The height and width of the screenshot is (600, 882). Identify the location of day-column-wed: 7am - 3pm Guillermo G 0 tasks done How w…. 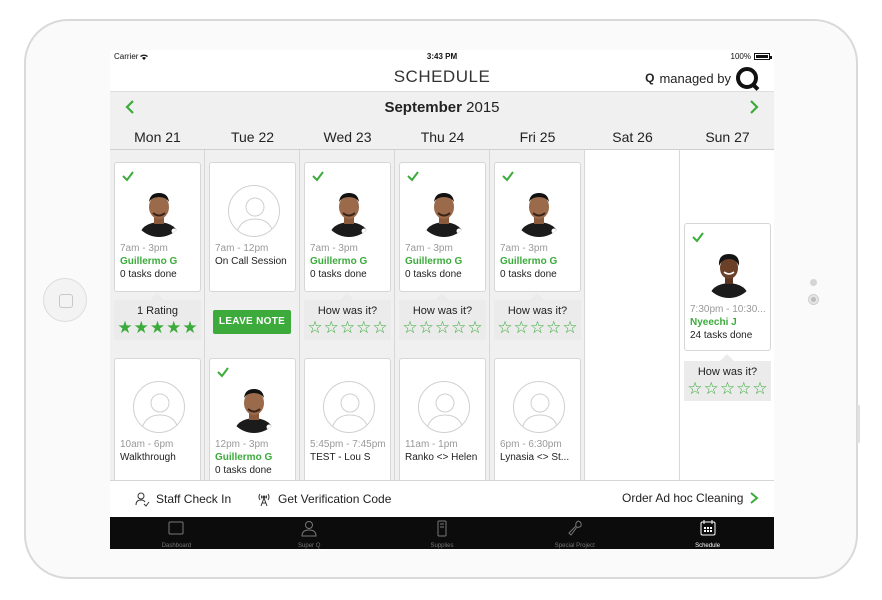
(347, 319).